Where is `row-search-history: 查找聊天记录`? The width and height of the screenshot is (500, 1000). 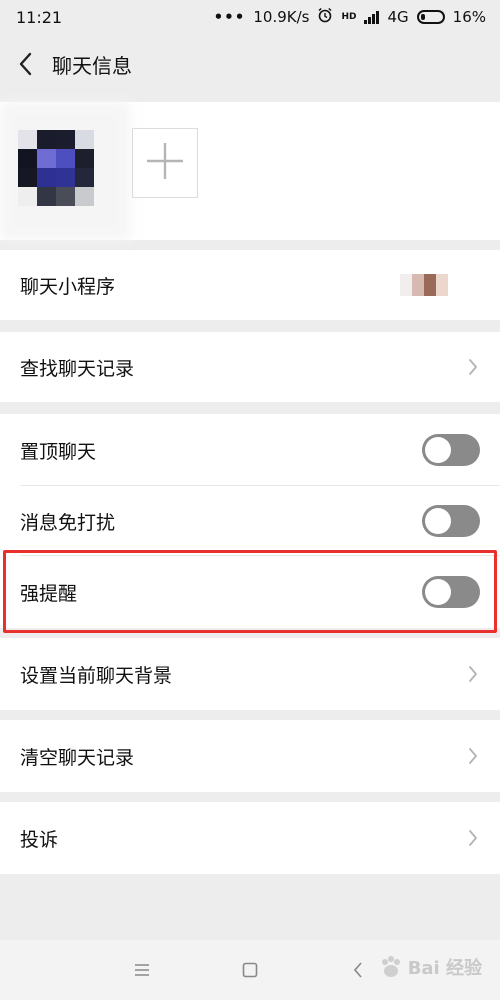
row-search-history: 查找聊天记录 is located at coordinates (250, 367).